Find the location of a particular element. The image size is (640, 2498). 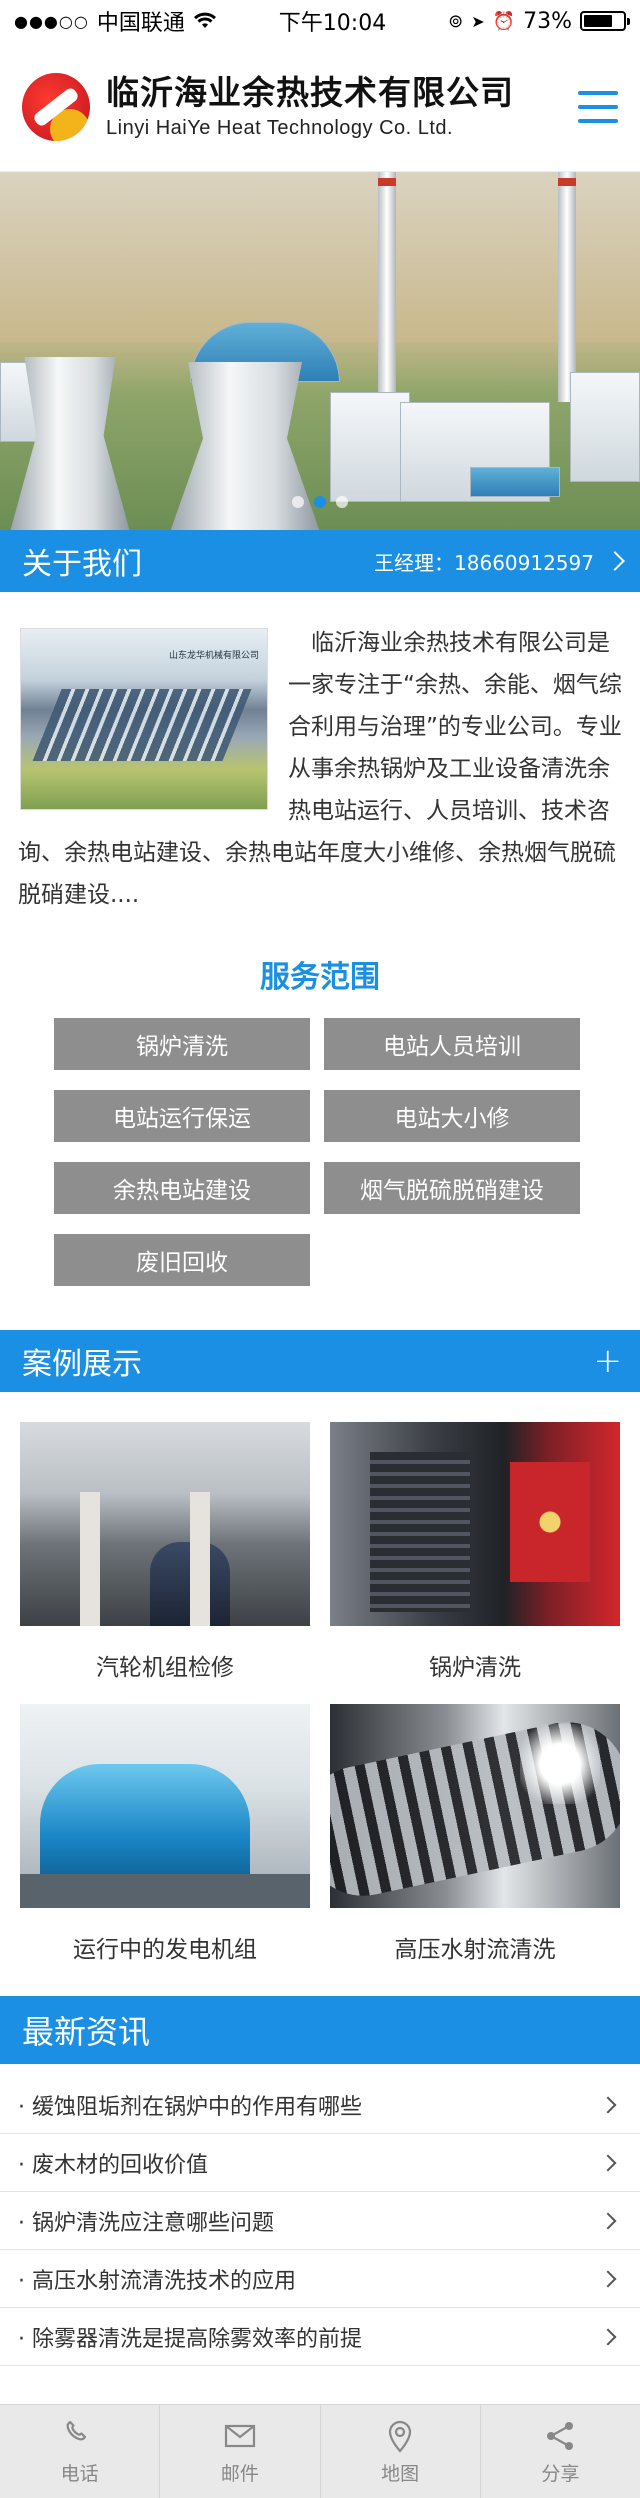

battery-icon is located at coordinates (605, 21).